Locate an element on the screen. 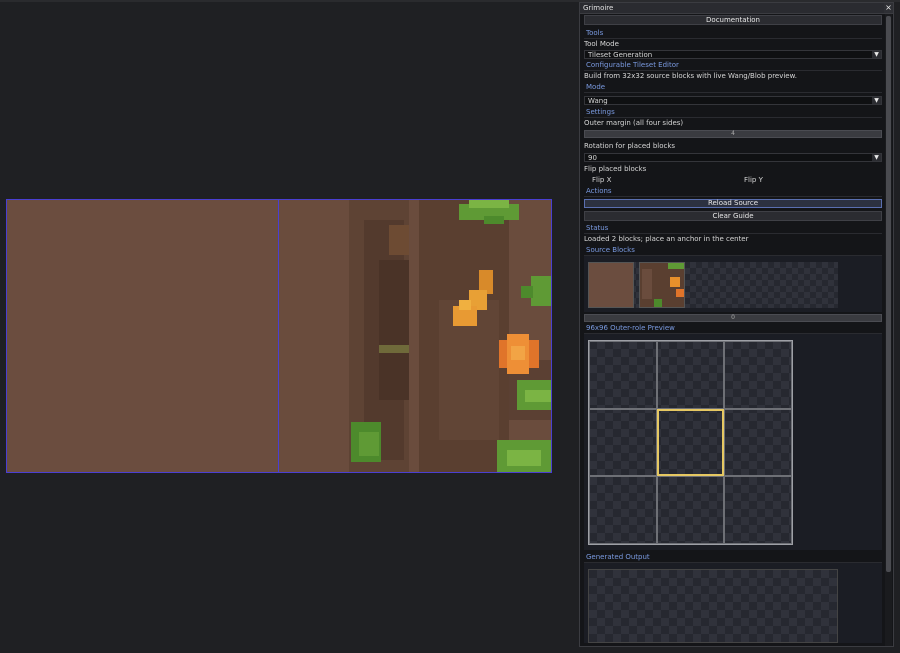 This screenshot has height=653, width=900. flip-x-checkbox: Flip X is located at coordinates (601, 180).